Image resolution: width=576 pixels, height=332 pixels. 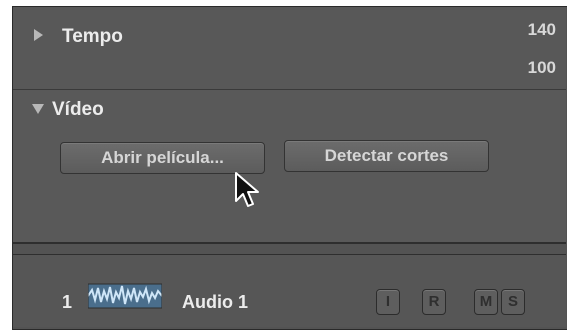 I want to click on solo-button: S, so click(x=513, y=302).